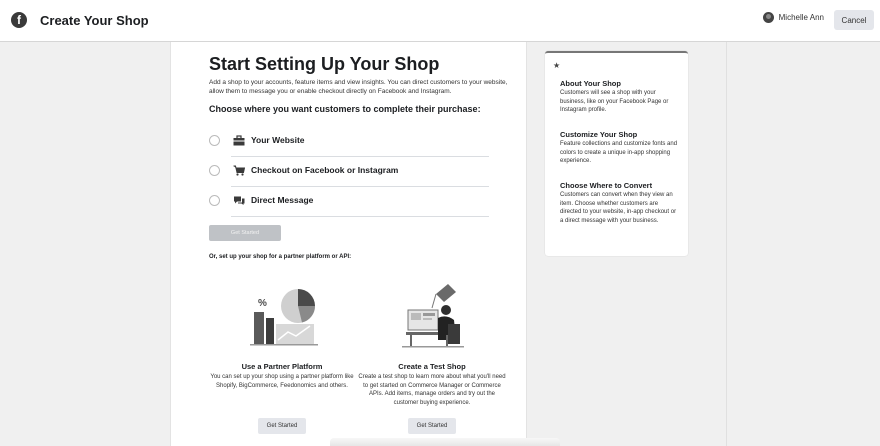 The width and height of the screenshot is (880, 446). What do you see at coordinates (282, 366) in the screenshot?
I see `card-title: Use a Partner Platform` at bounding box center [282, 366].